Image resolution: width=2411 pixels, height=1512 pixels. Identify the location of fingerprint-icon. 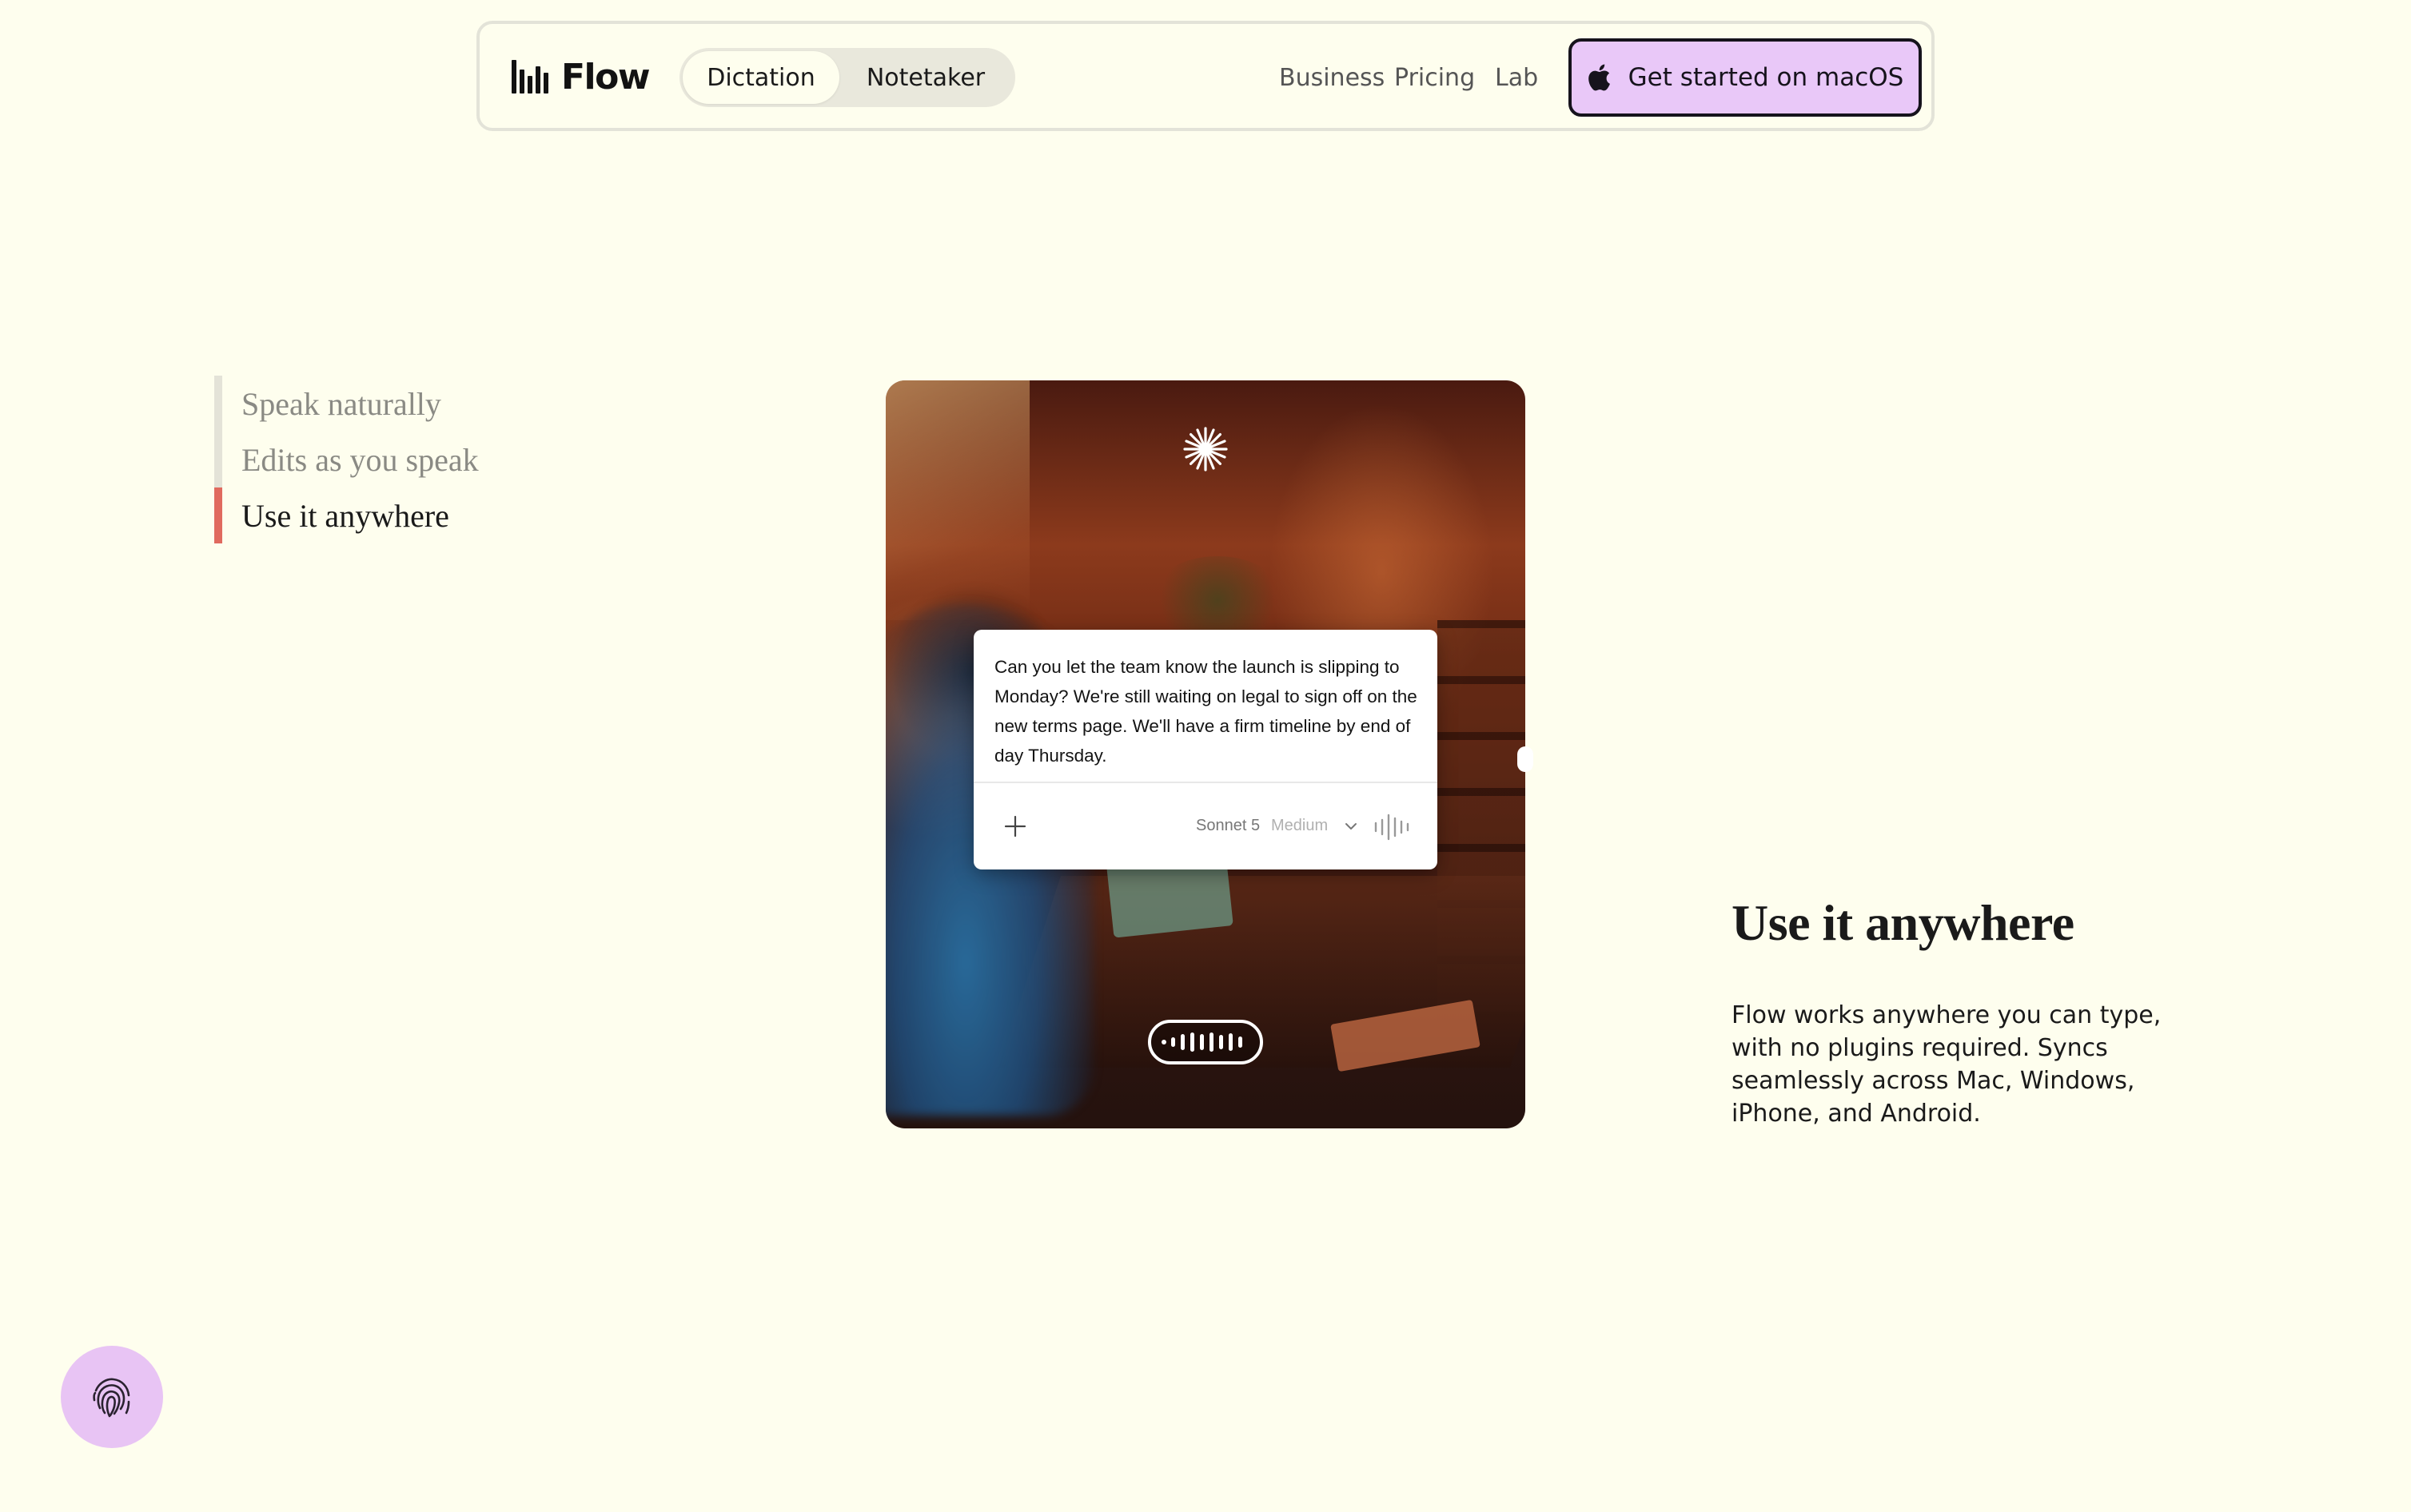
(112, 1398).